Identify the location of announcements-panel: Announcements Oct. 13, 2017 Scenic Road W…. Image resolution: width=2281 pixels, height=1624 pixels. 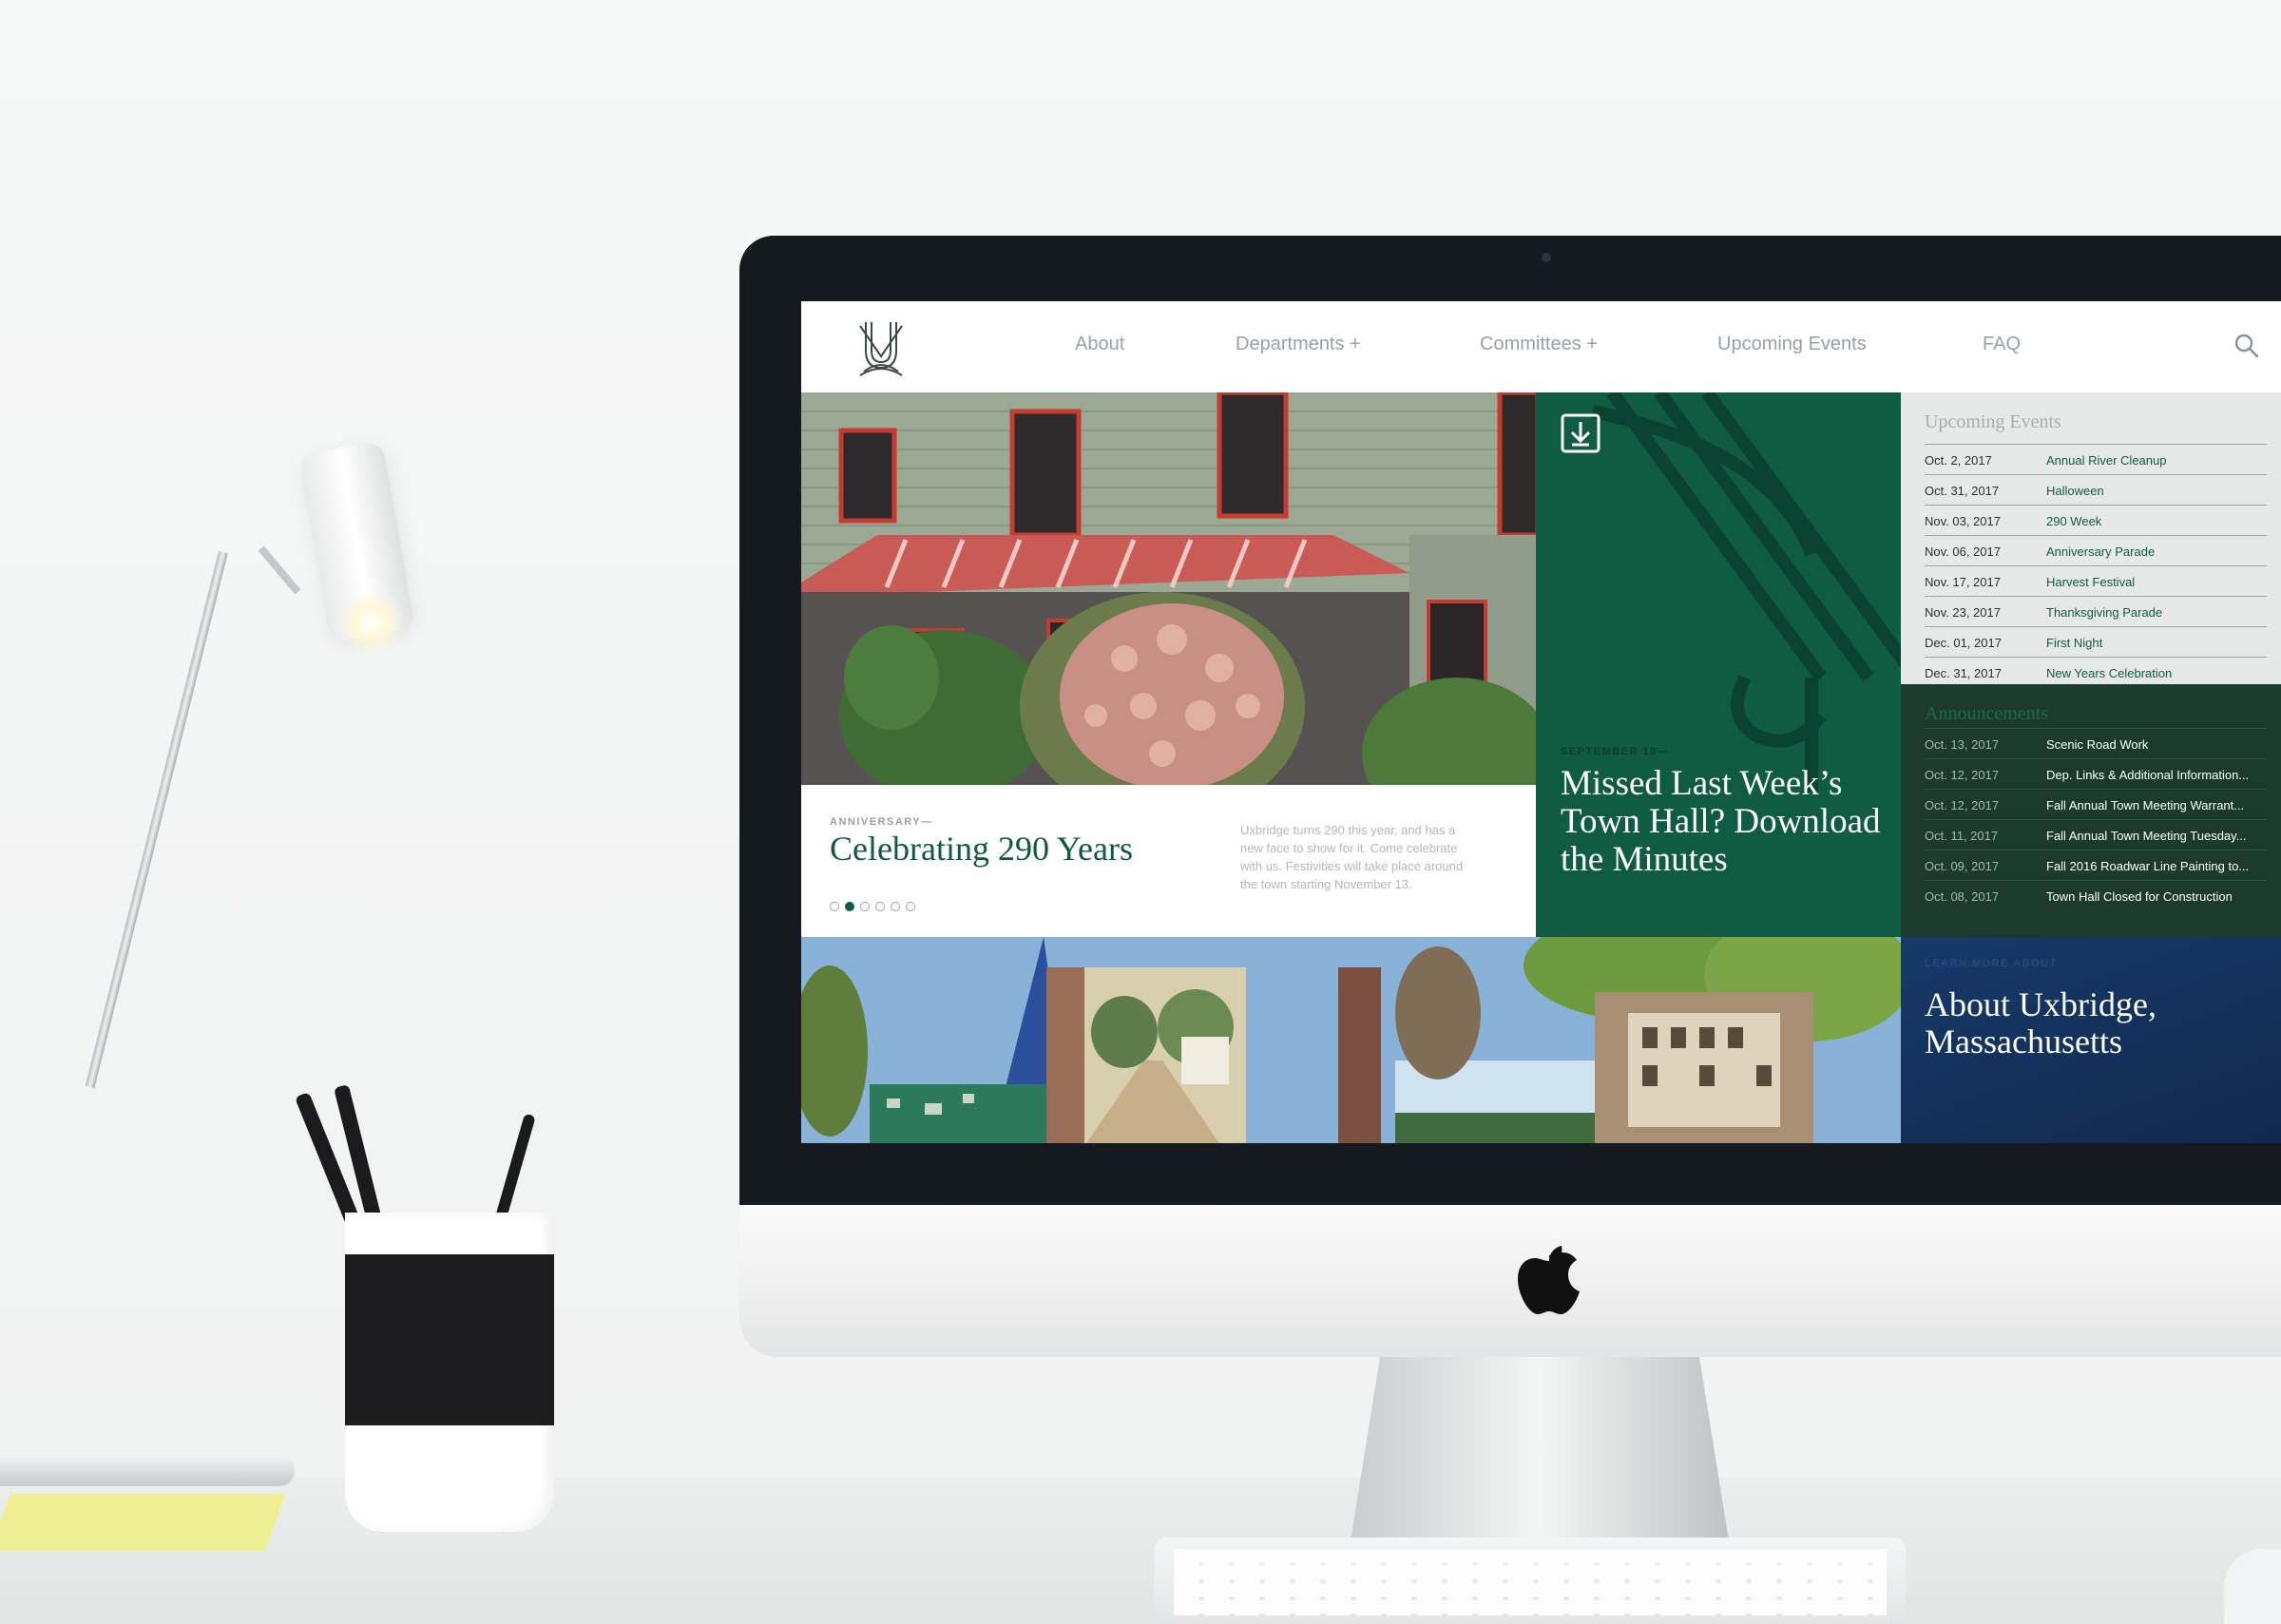
(2091, 810).